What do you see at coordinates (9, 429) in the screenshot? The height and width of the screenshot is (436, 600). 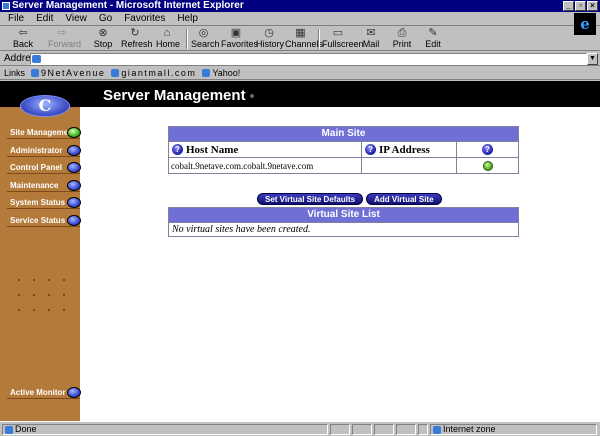 I see `page-done-icon` at bounding box center [9, 429].